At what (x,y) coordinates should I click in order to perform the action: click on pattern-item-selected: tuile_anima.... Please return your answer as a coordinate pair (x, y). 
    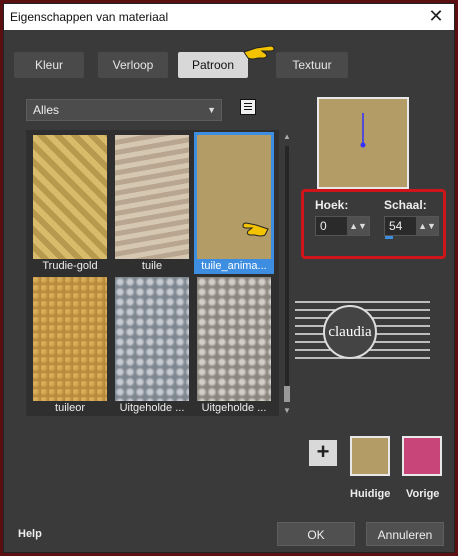
    Looking at the image, I should click on (234, 203).